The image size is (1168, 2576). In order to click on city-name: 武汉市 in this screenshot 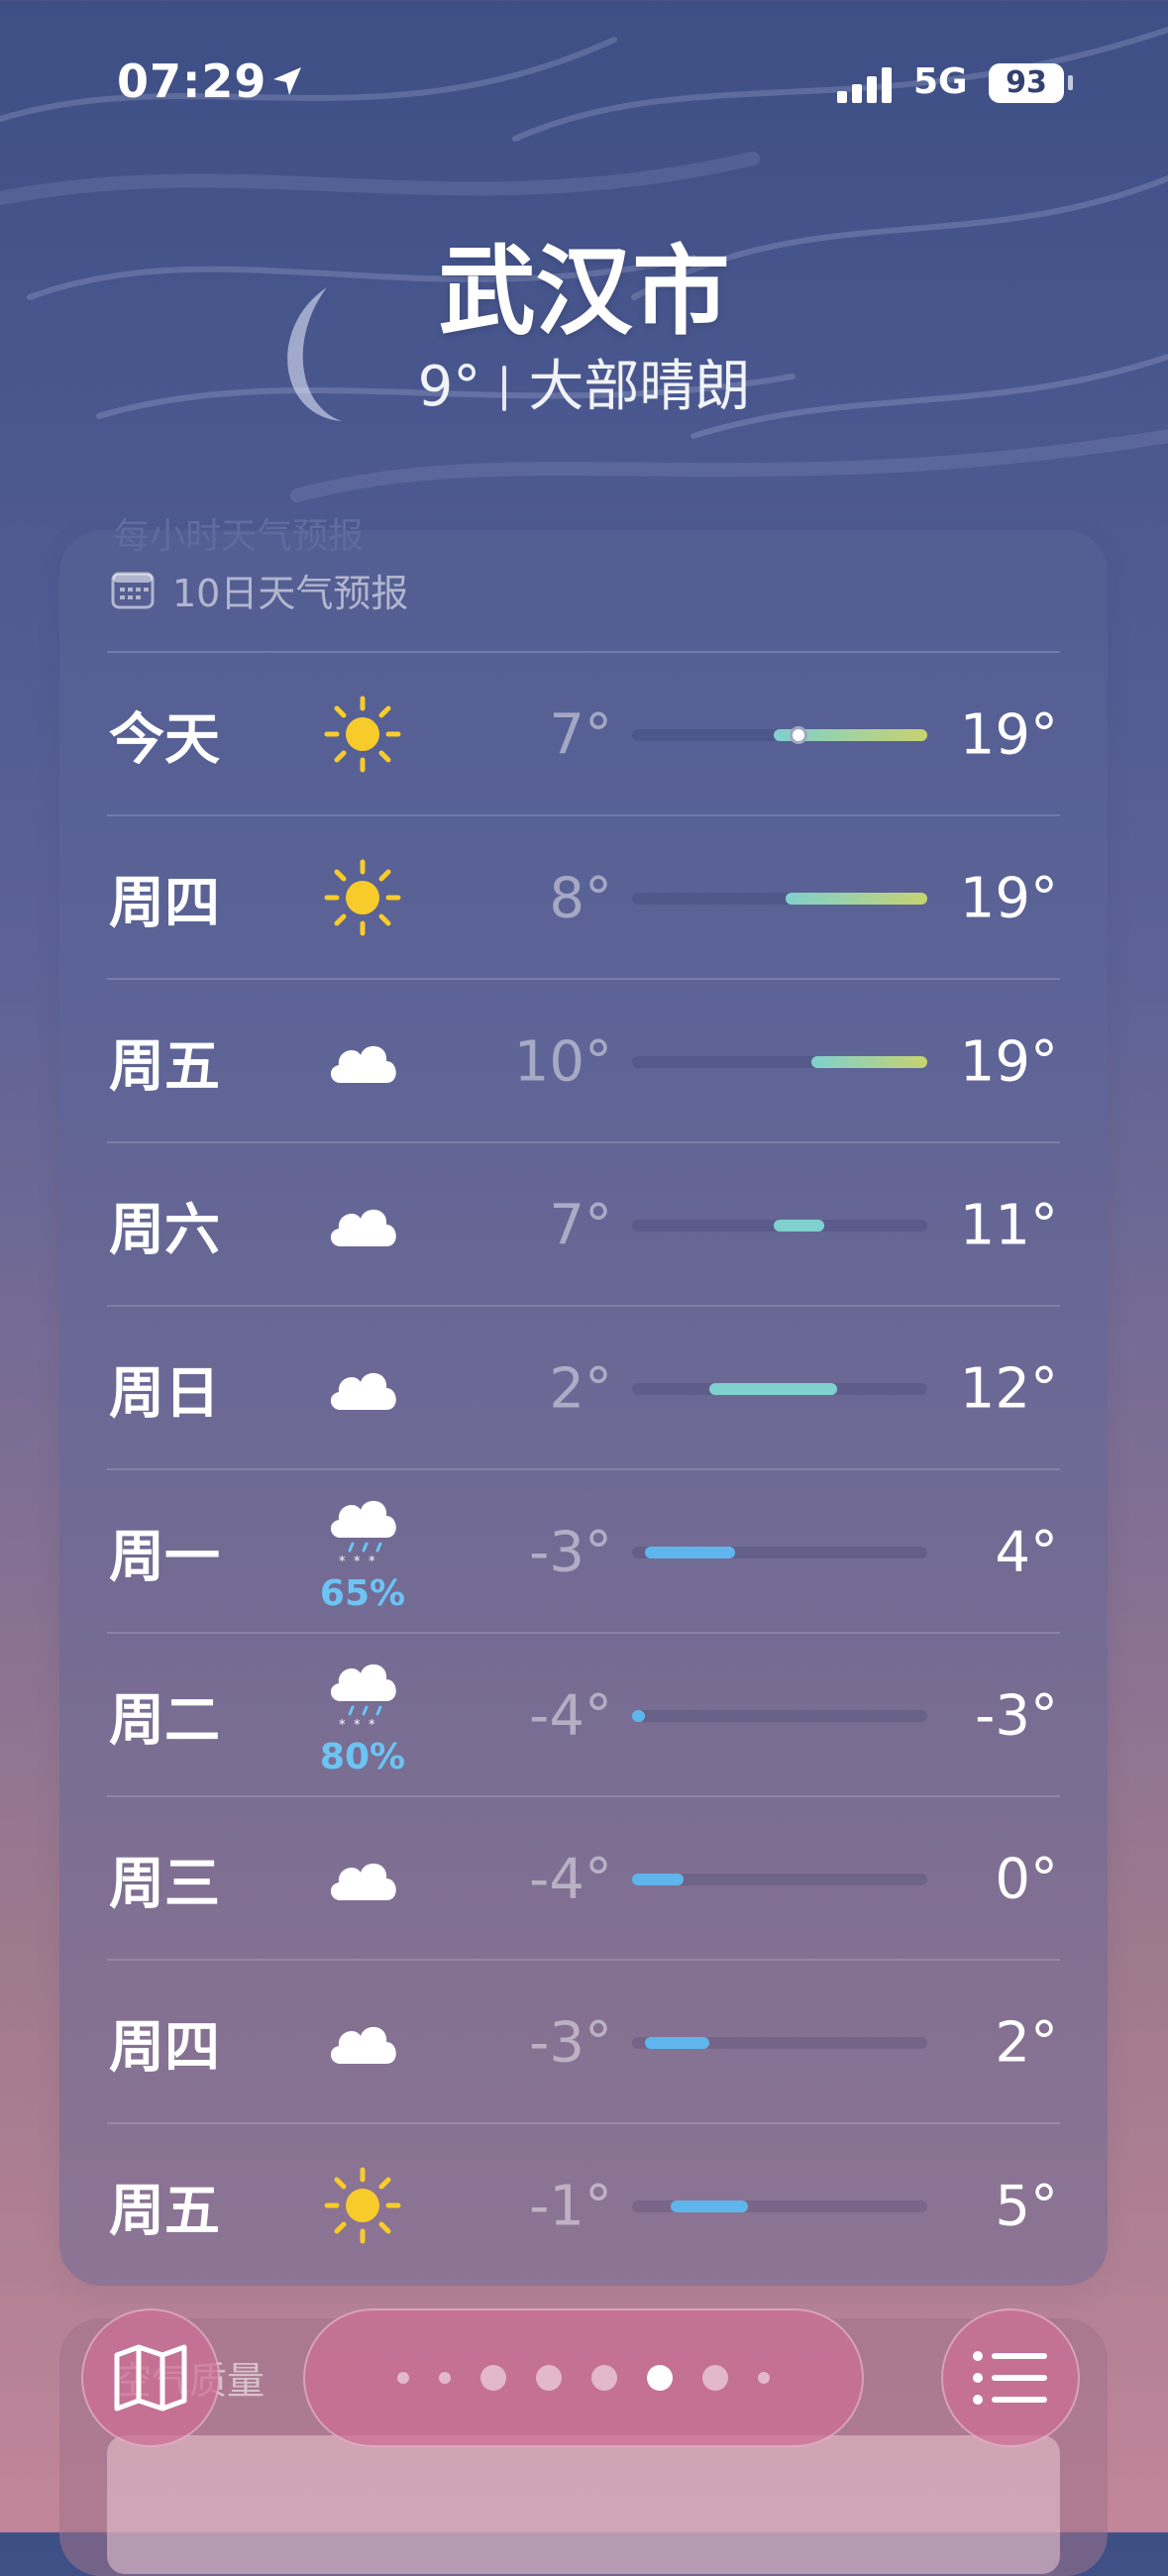, I will do `click(584, 292)`.